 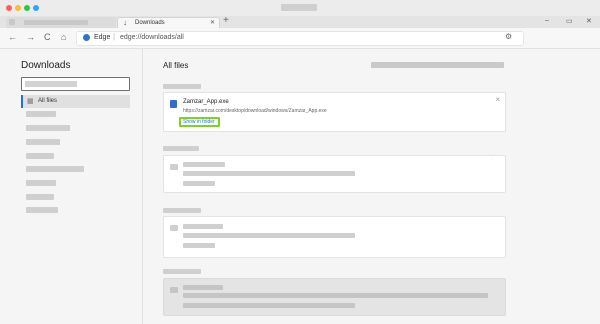 What do you see at coordinates (176, 65) in the screenshot?
I see `page-title: All files` at bounding box center [176, 65].